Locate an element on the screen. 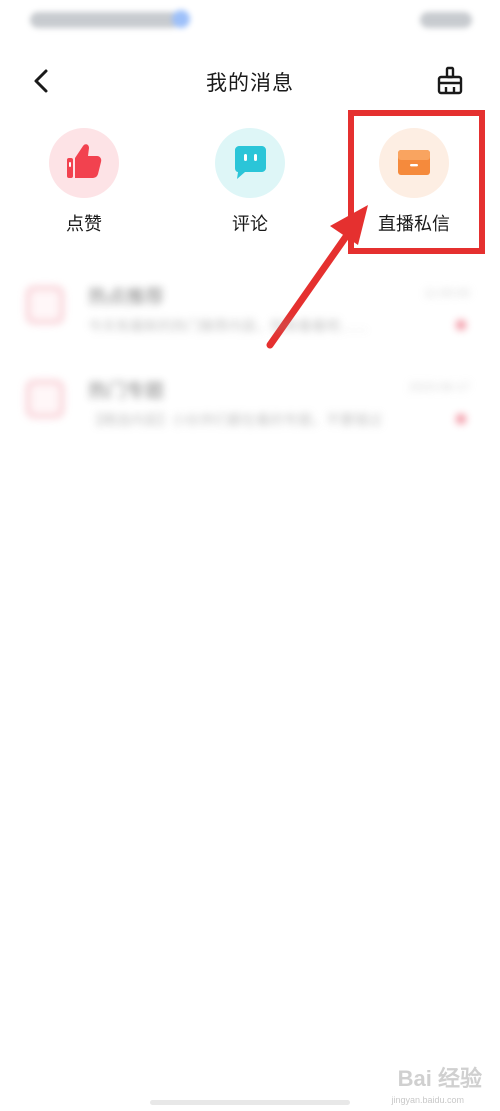 This screenshot has height=1111, width=500. category-comments: 评论 is located at coordinates (250, 182).